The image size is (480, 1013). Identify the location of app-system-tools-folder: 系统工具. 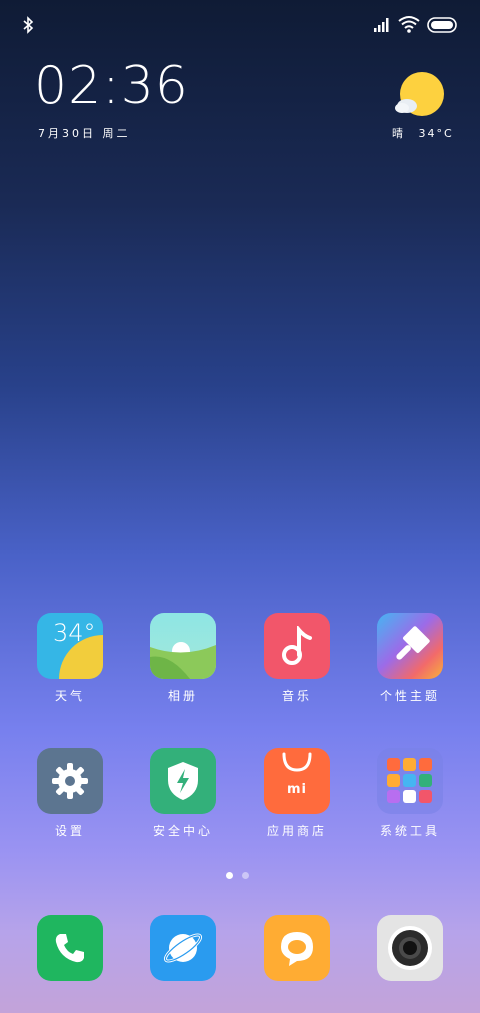
(410, 793).